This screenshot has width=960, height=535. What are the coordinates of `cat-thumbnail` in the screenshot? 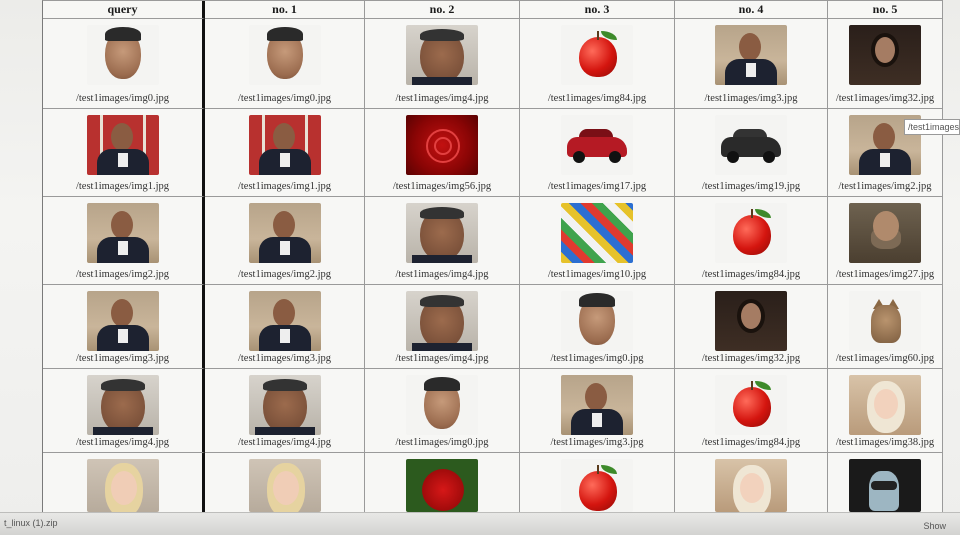 It's located at (885, 321).